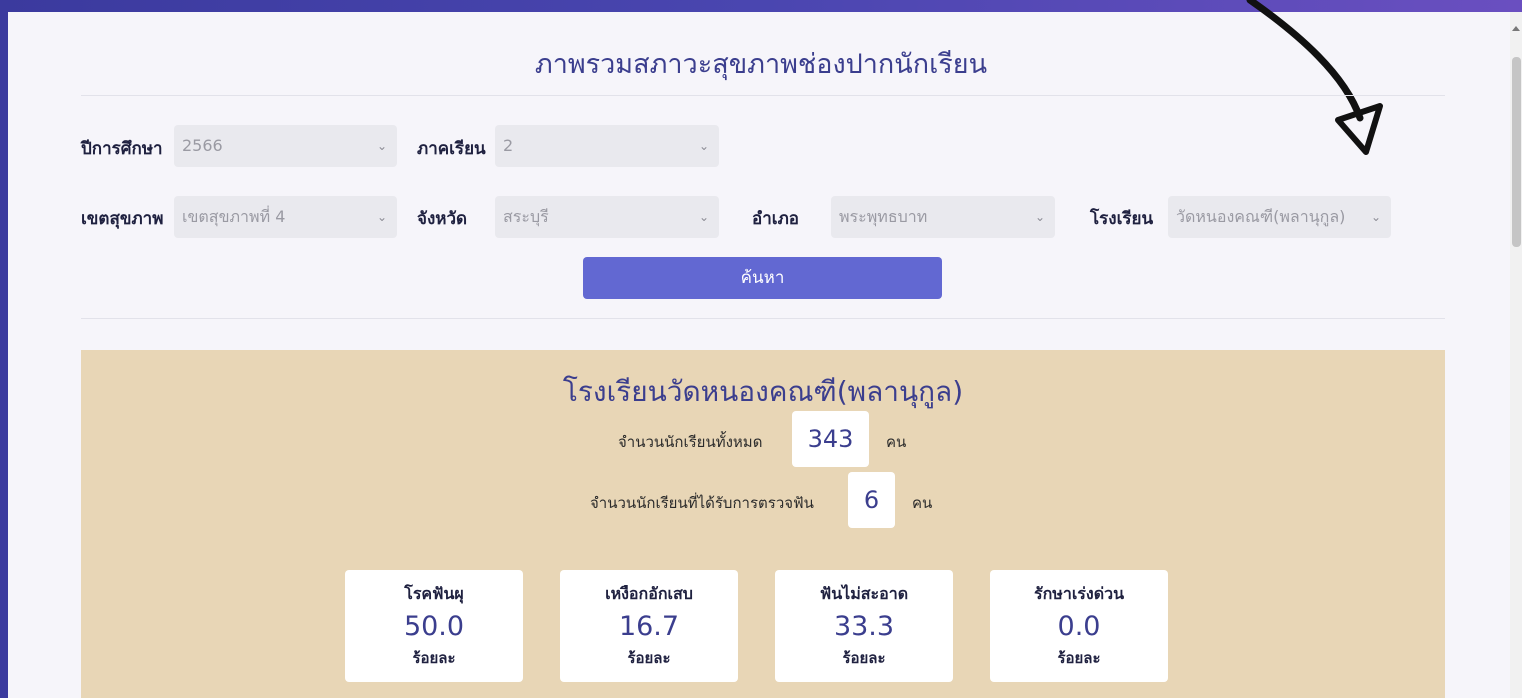 The width and height of the screenshot is (1522, 698). What do you see at coordinates (202, 145) in the screenshot?
I see `year-select-value: 2566` at bounding box center [202, 145].